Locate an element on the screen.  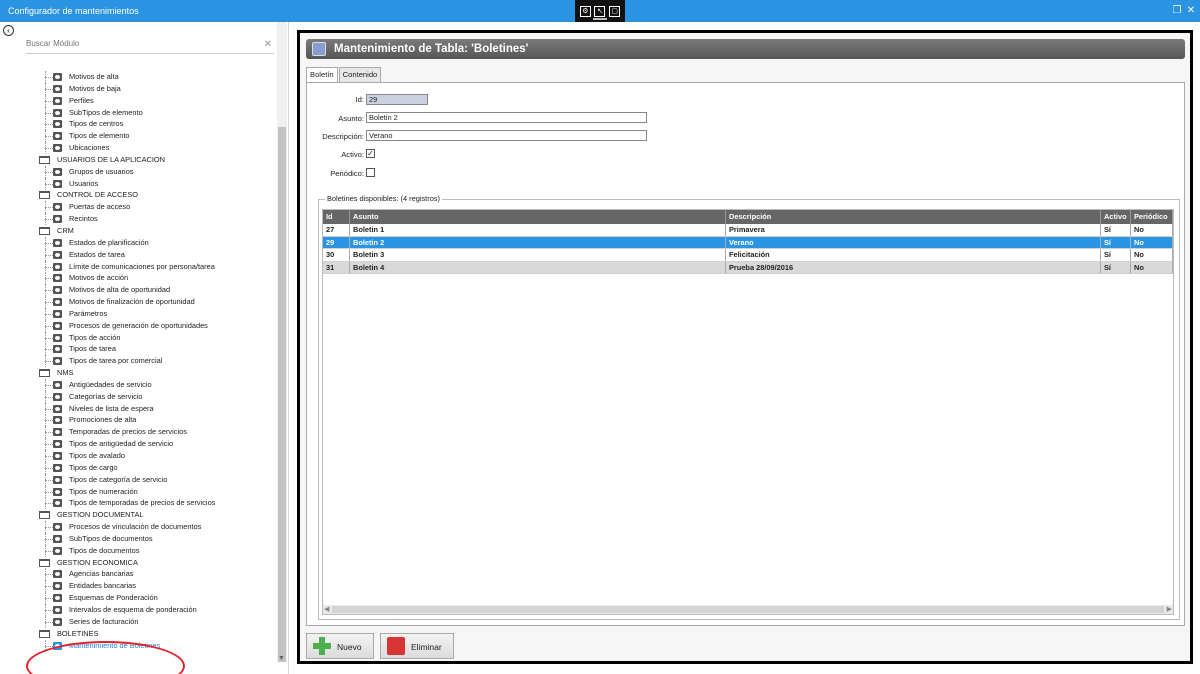
tree-item: Motivos de alta is located at coordinates (138, 77).